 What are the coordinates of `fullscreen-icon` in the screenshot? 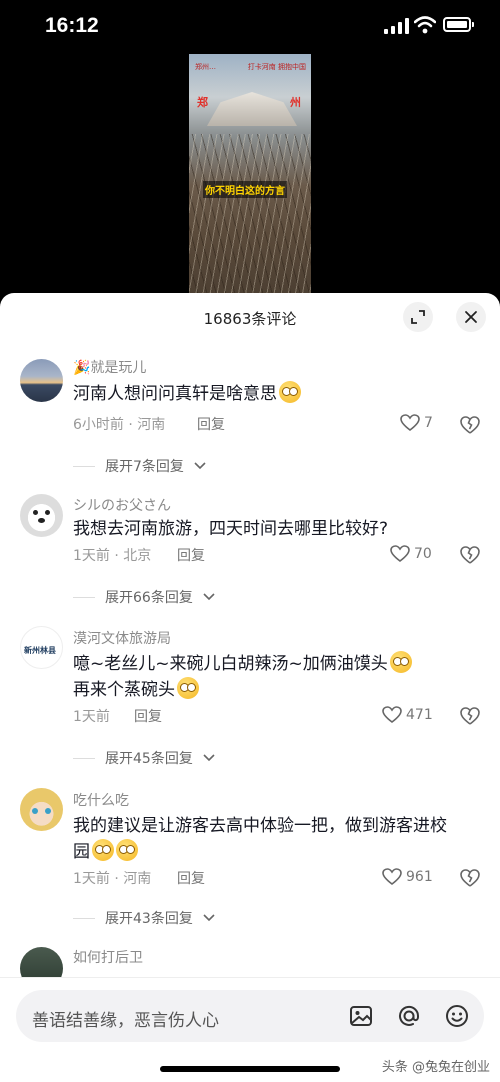 It's located at (418, 317).